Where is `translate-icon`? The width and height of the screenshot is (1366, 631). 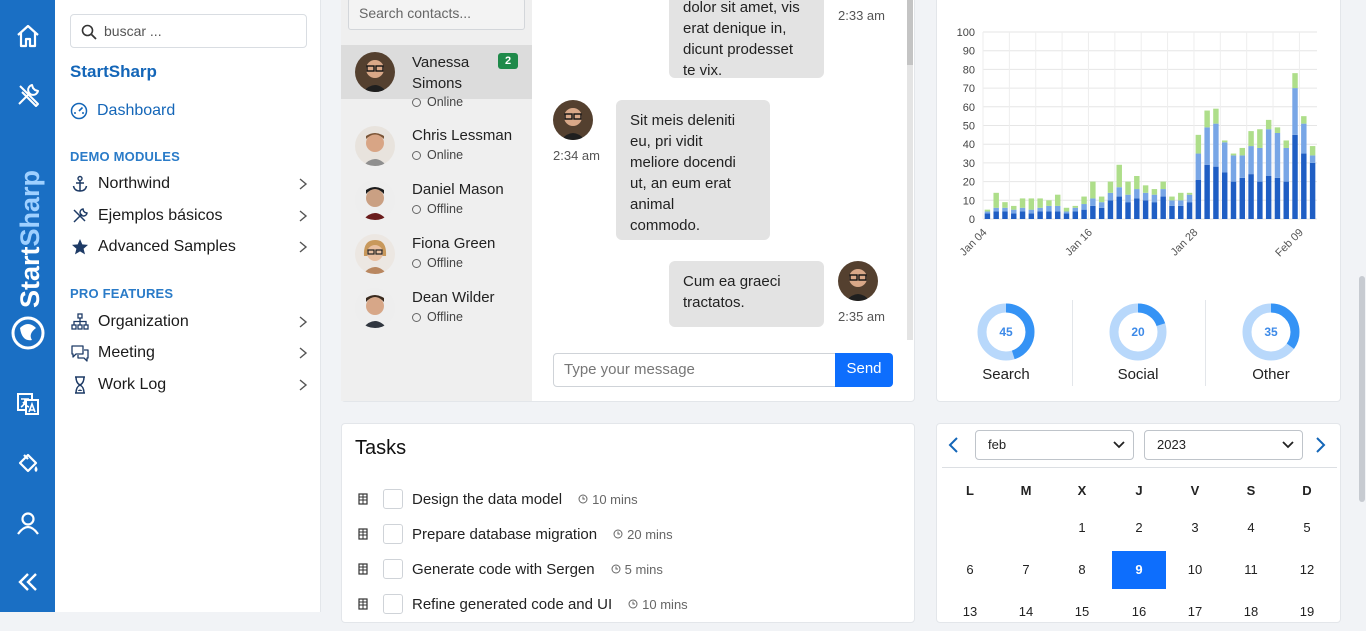
translate-icon is located at coordinates (27, 404).